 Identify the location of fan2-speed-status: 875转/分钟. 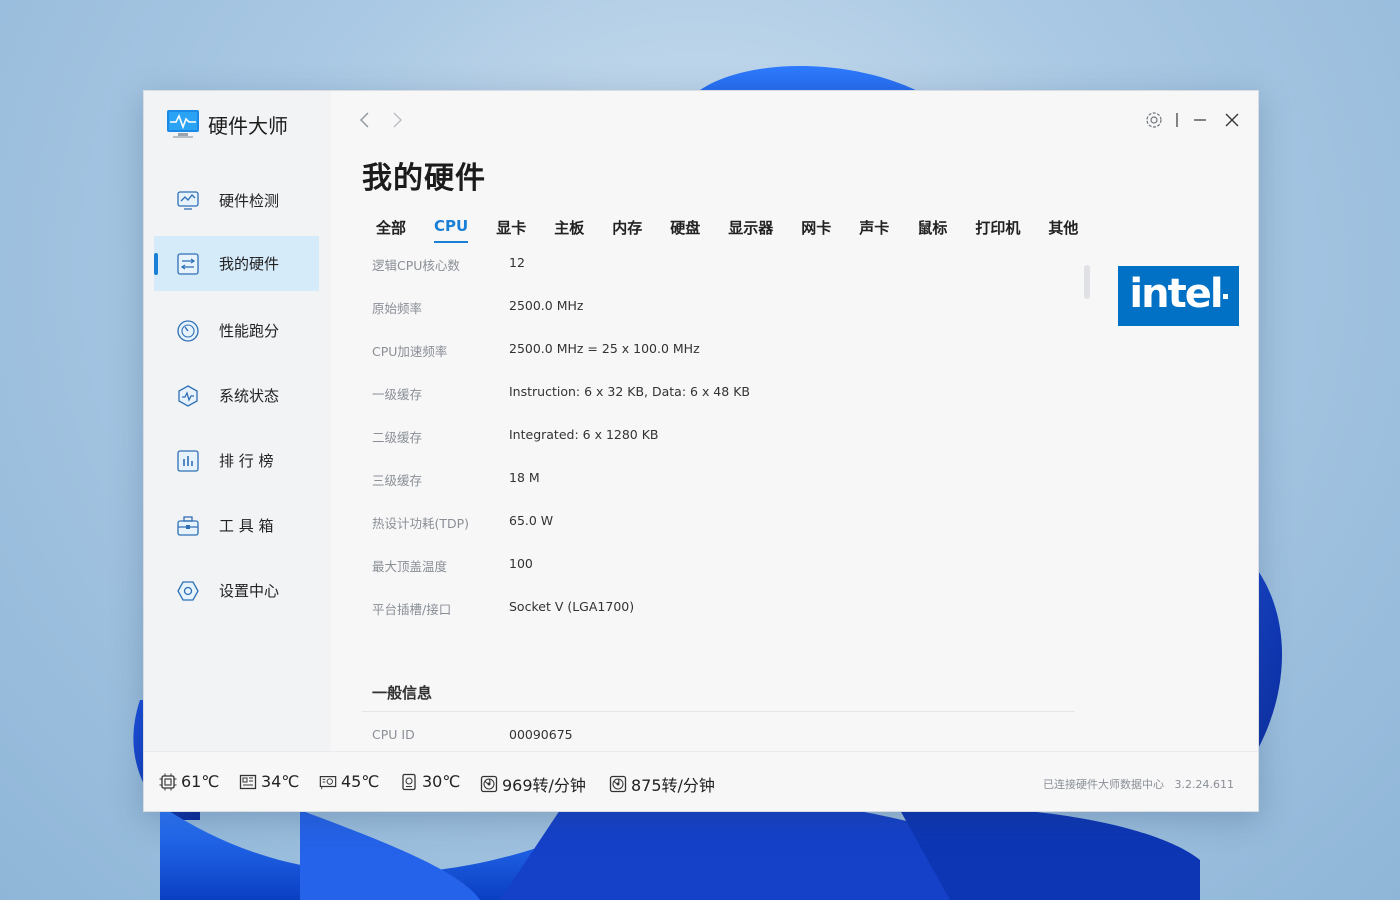
(662, 784).